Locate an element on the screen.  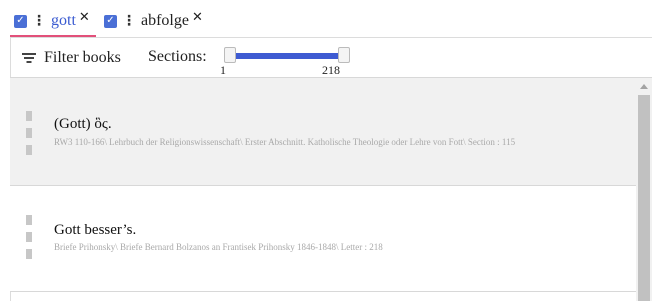
filter-bar: Filter books Sections: 1 218 is located at coordinates (331, 58).